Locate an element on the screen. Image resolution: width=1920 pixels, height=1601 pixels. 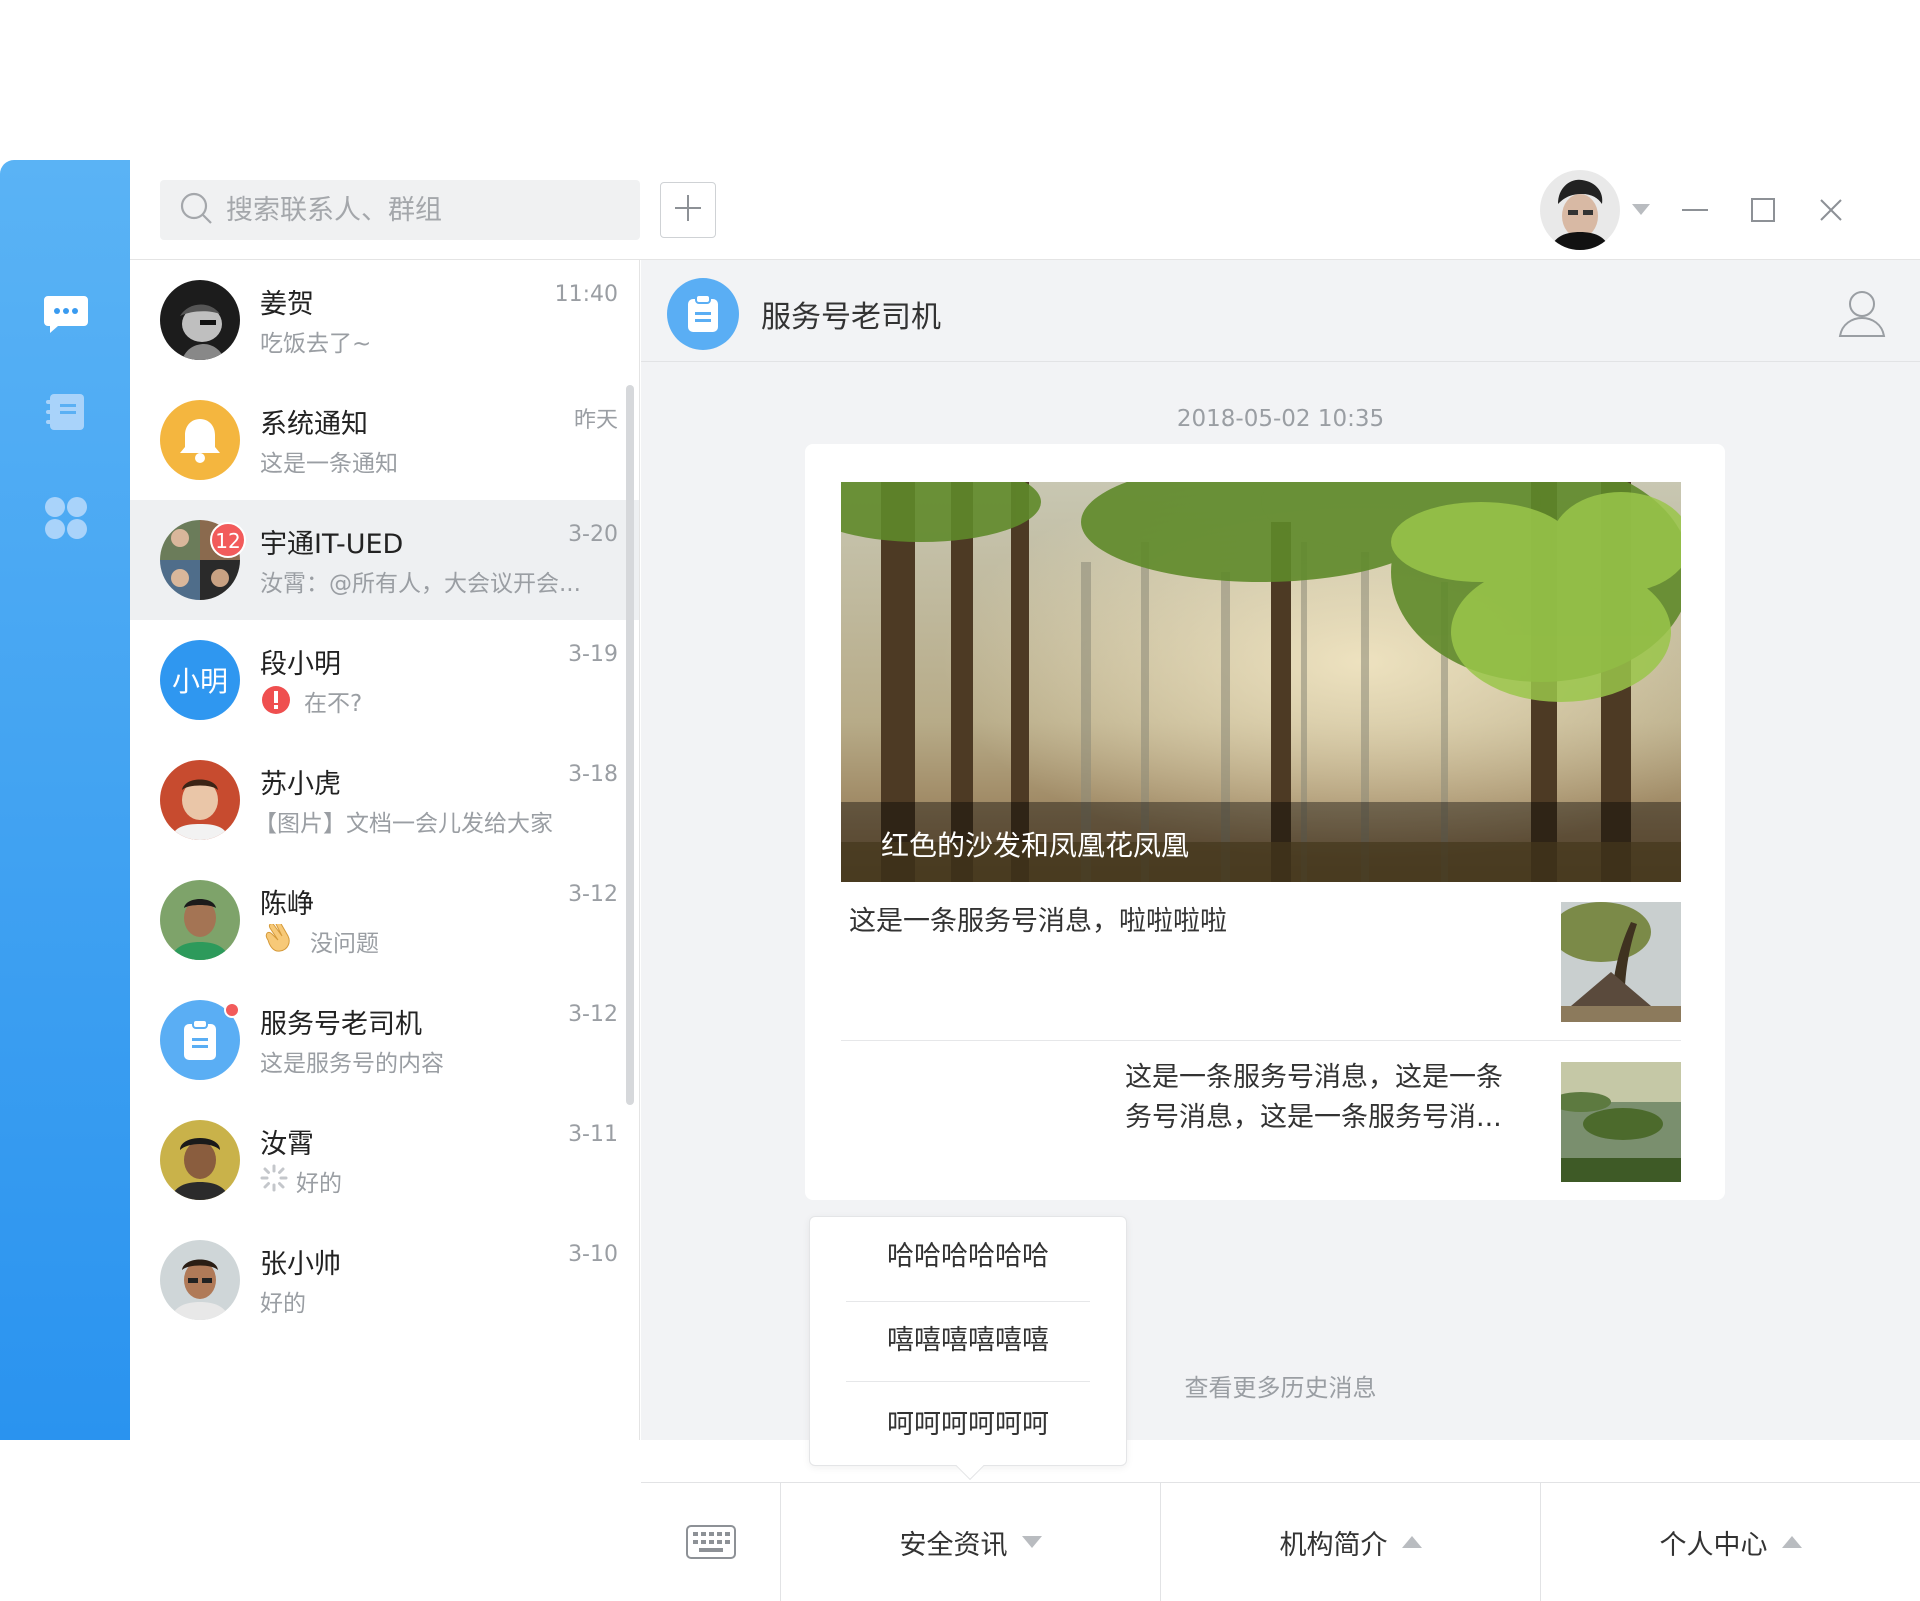
conversation-name: 苏小虎 is located at coordinates (300, 784).